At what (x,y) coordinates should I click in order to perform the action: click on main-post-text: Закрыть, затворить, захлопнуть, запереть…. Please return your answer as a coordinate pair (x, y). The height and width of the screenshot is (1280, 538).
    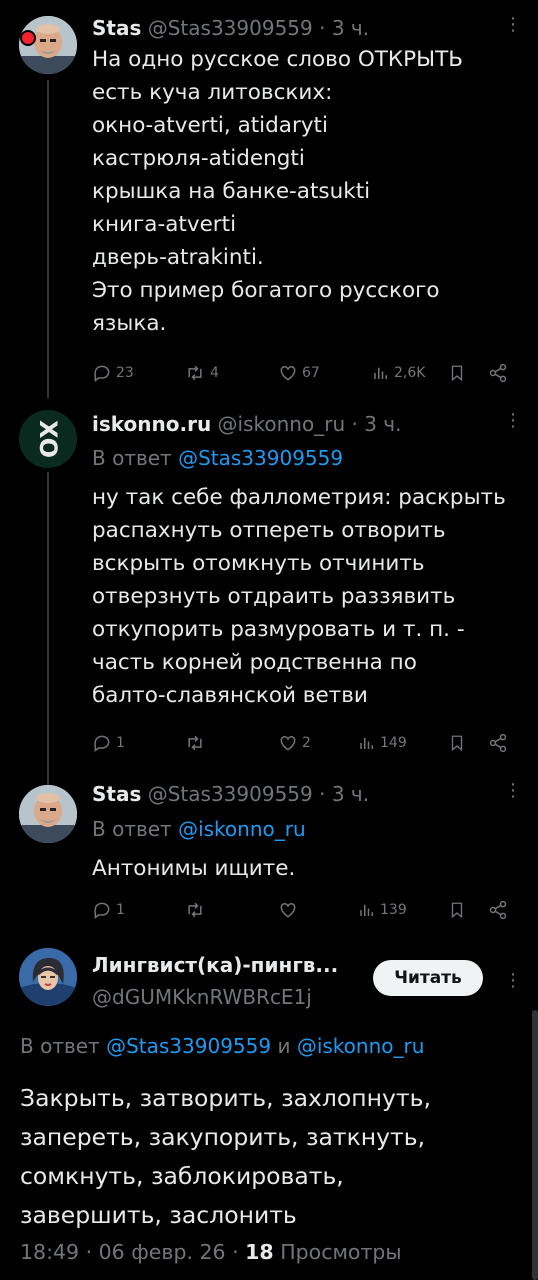
    Looking at the image, I should click on (225, 1156).